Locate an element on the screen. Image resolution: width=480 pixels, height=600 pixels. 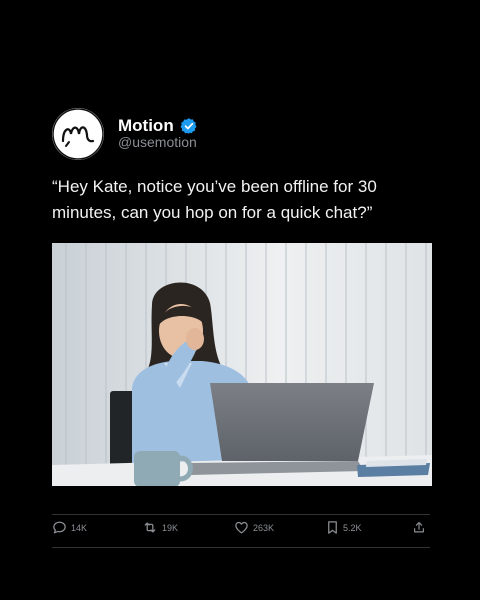
bookmark-button: 5.2K is located at coordinates (344, 527).